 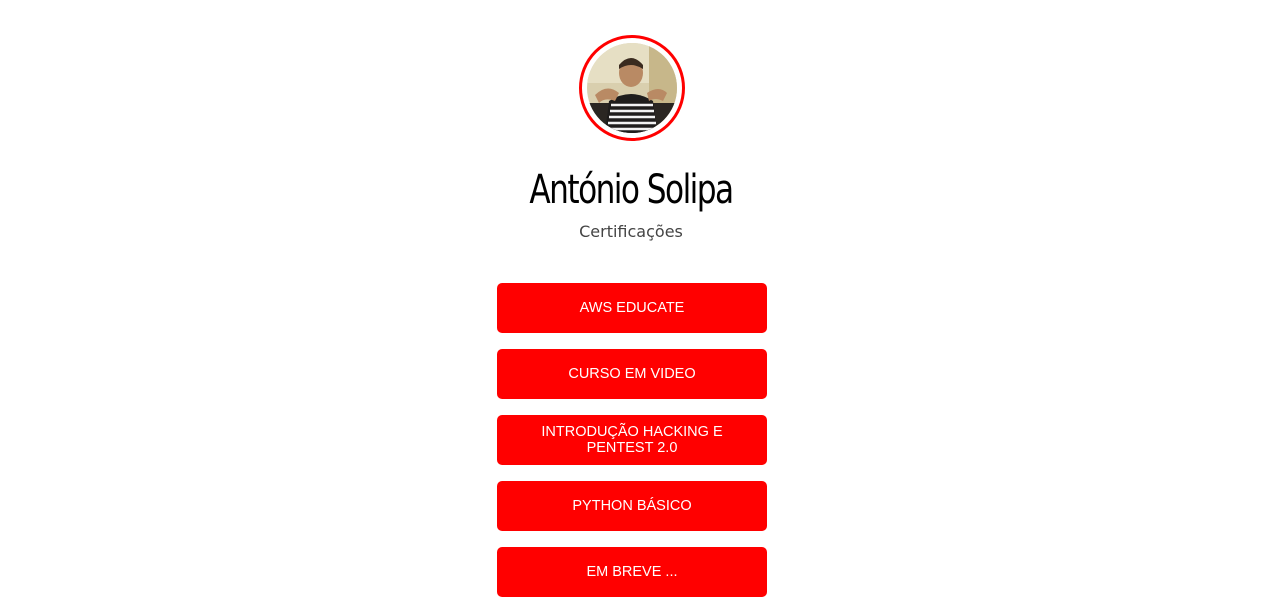 I want to click on avatar, so click(x=632, y=88).